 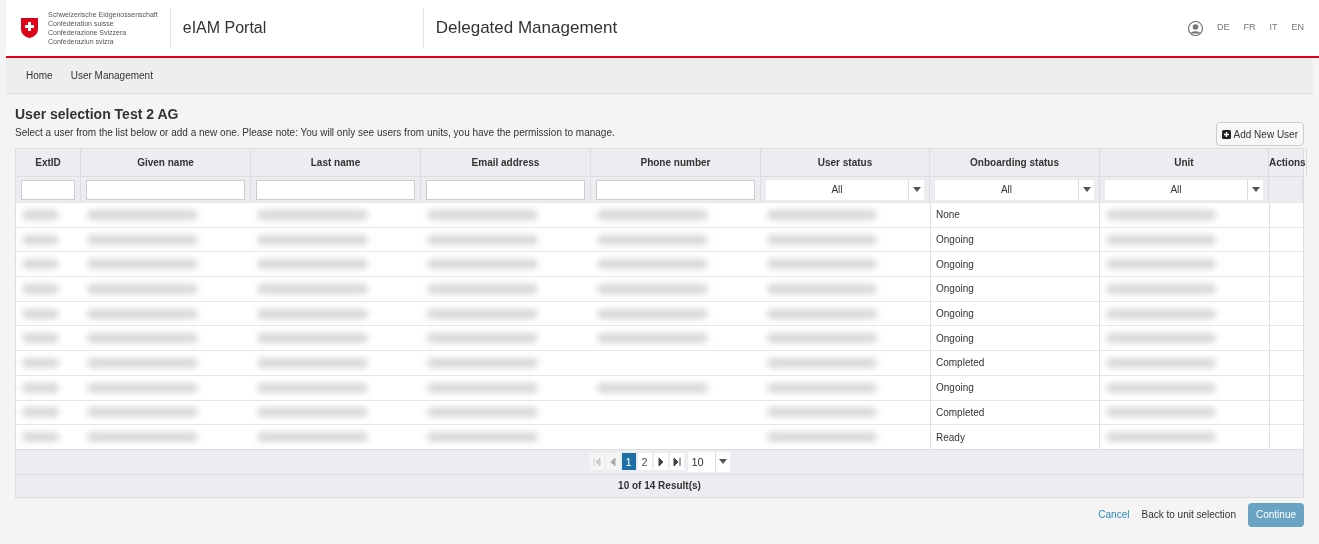 I want to click on language-link: DE, so click(x=1223, y=28).